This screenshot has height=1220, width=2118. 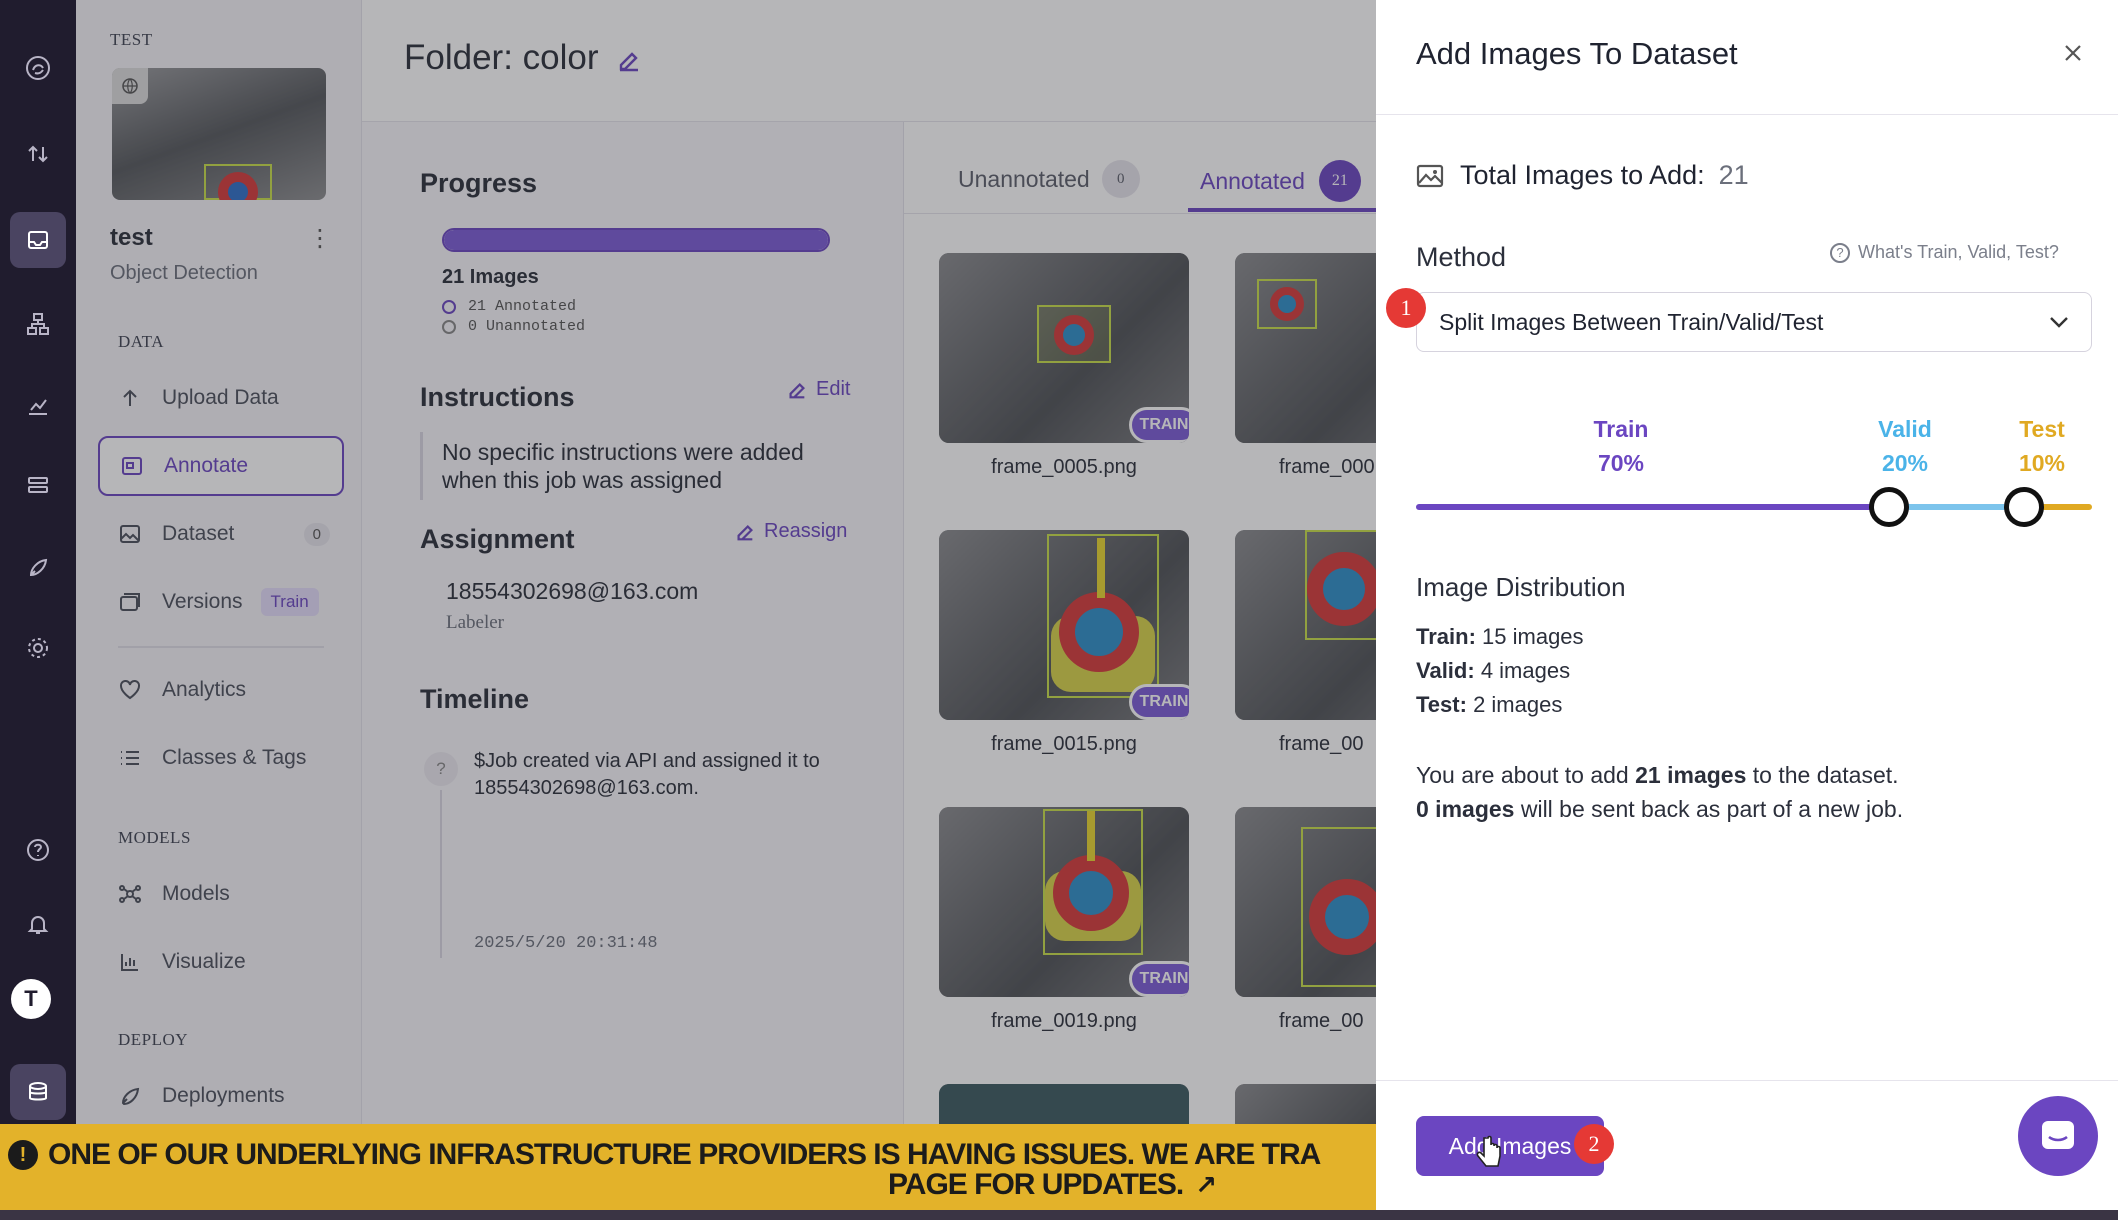 What do you see at coordinates (1446, 636) in the screenshot?
I see `dist-label: Train:` at bounding box center [1446, 636].